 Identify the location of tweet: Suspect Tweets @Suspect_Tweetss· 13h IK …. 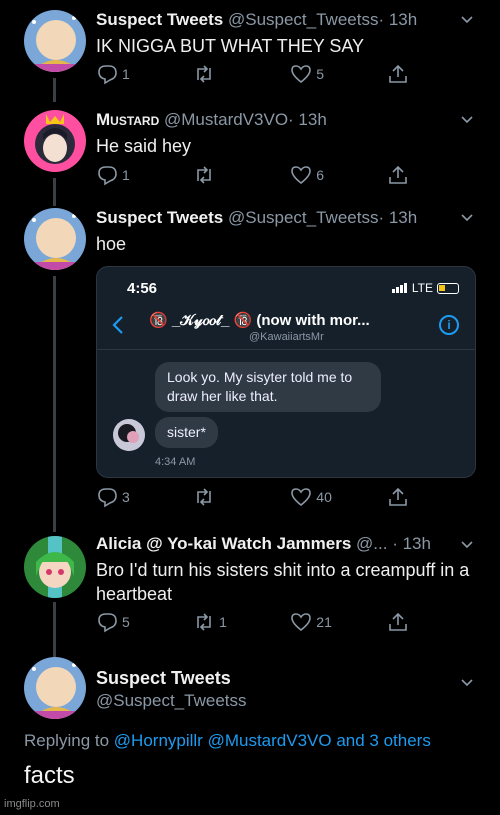
(250, 47).